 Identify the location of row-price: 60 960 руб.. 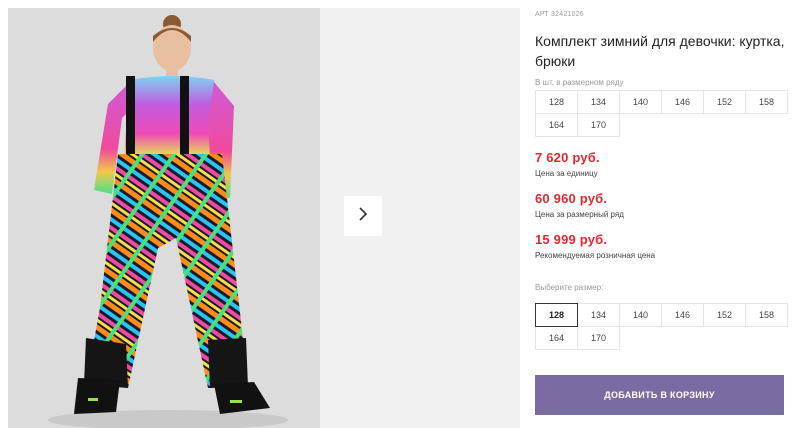
(571, 198).